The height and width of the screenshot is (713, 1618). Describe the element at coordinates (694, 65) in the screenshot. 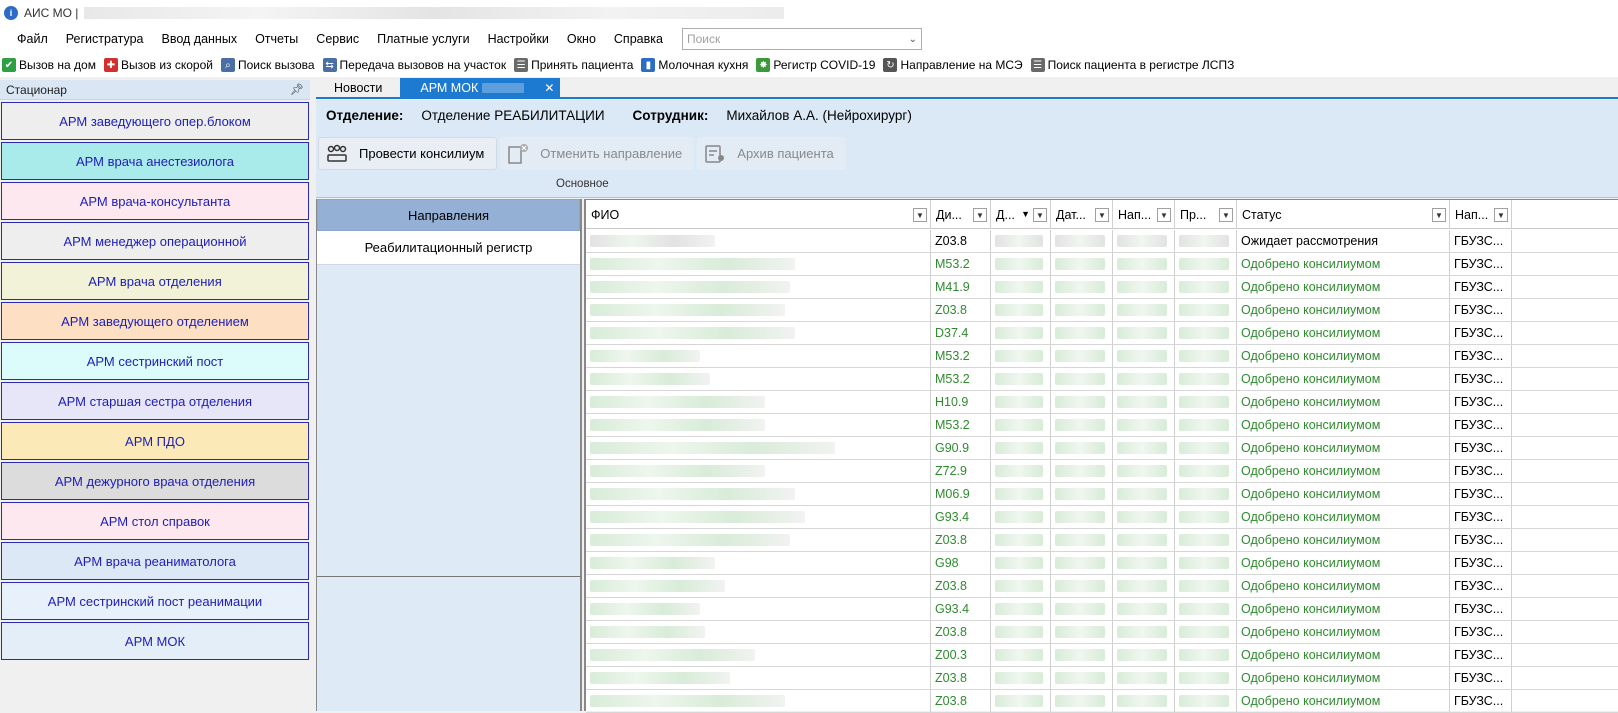

I see `toolbar-button-5: ▮ Молочная кухня` at that location.